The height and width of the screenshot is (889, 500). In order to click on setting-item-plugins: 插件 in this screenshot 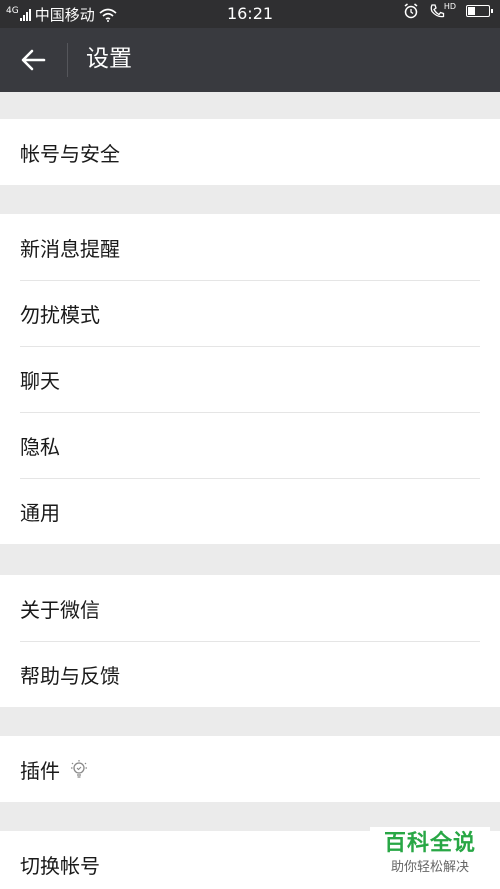, I will do `click(250, 769)`.